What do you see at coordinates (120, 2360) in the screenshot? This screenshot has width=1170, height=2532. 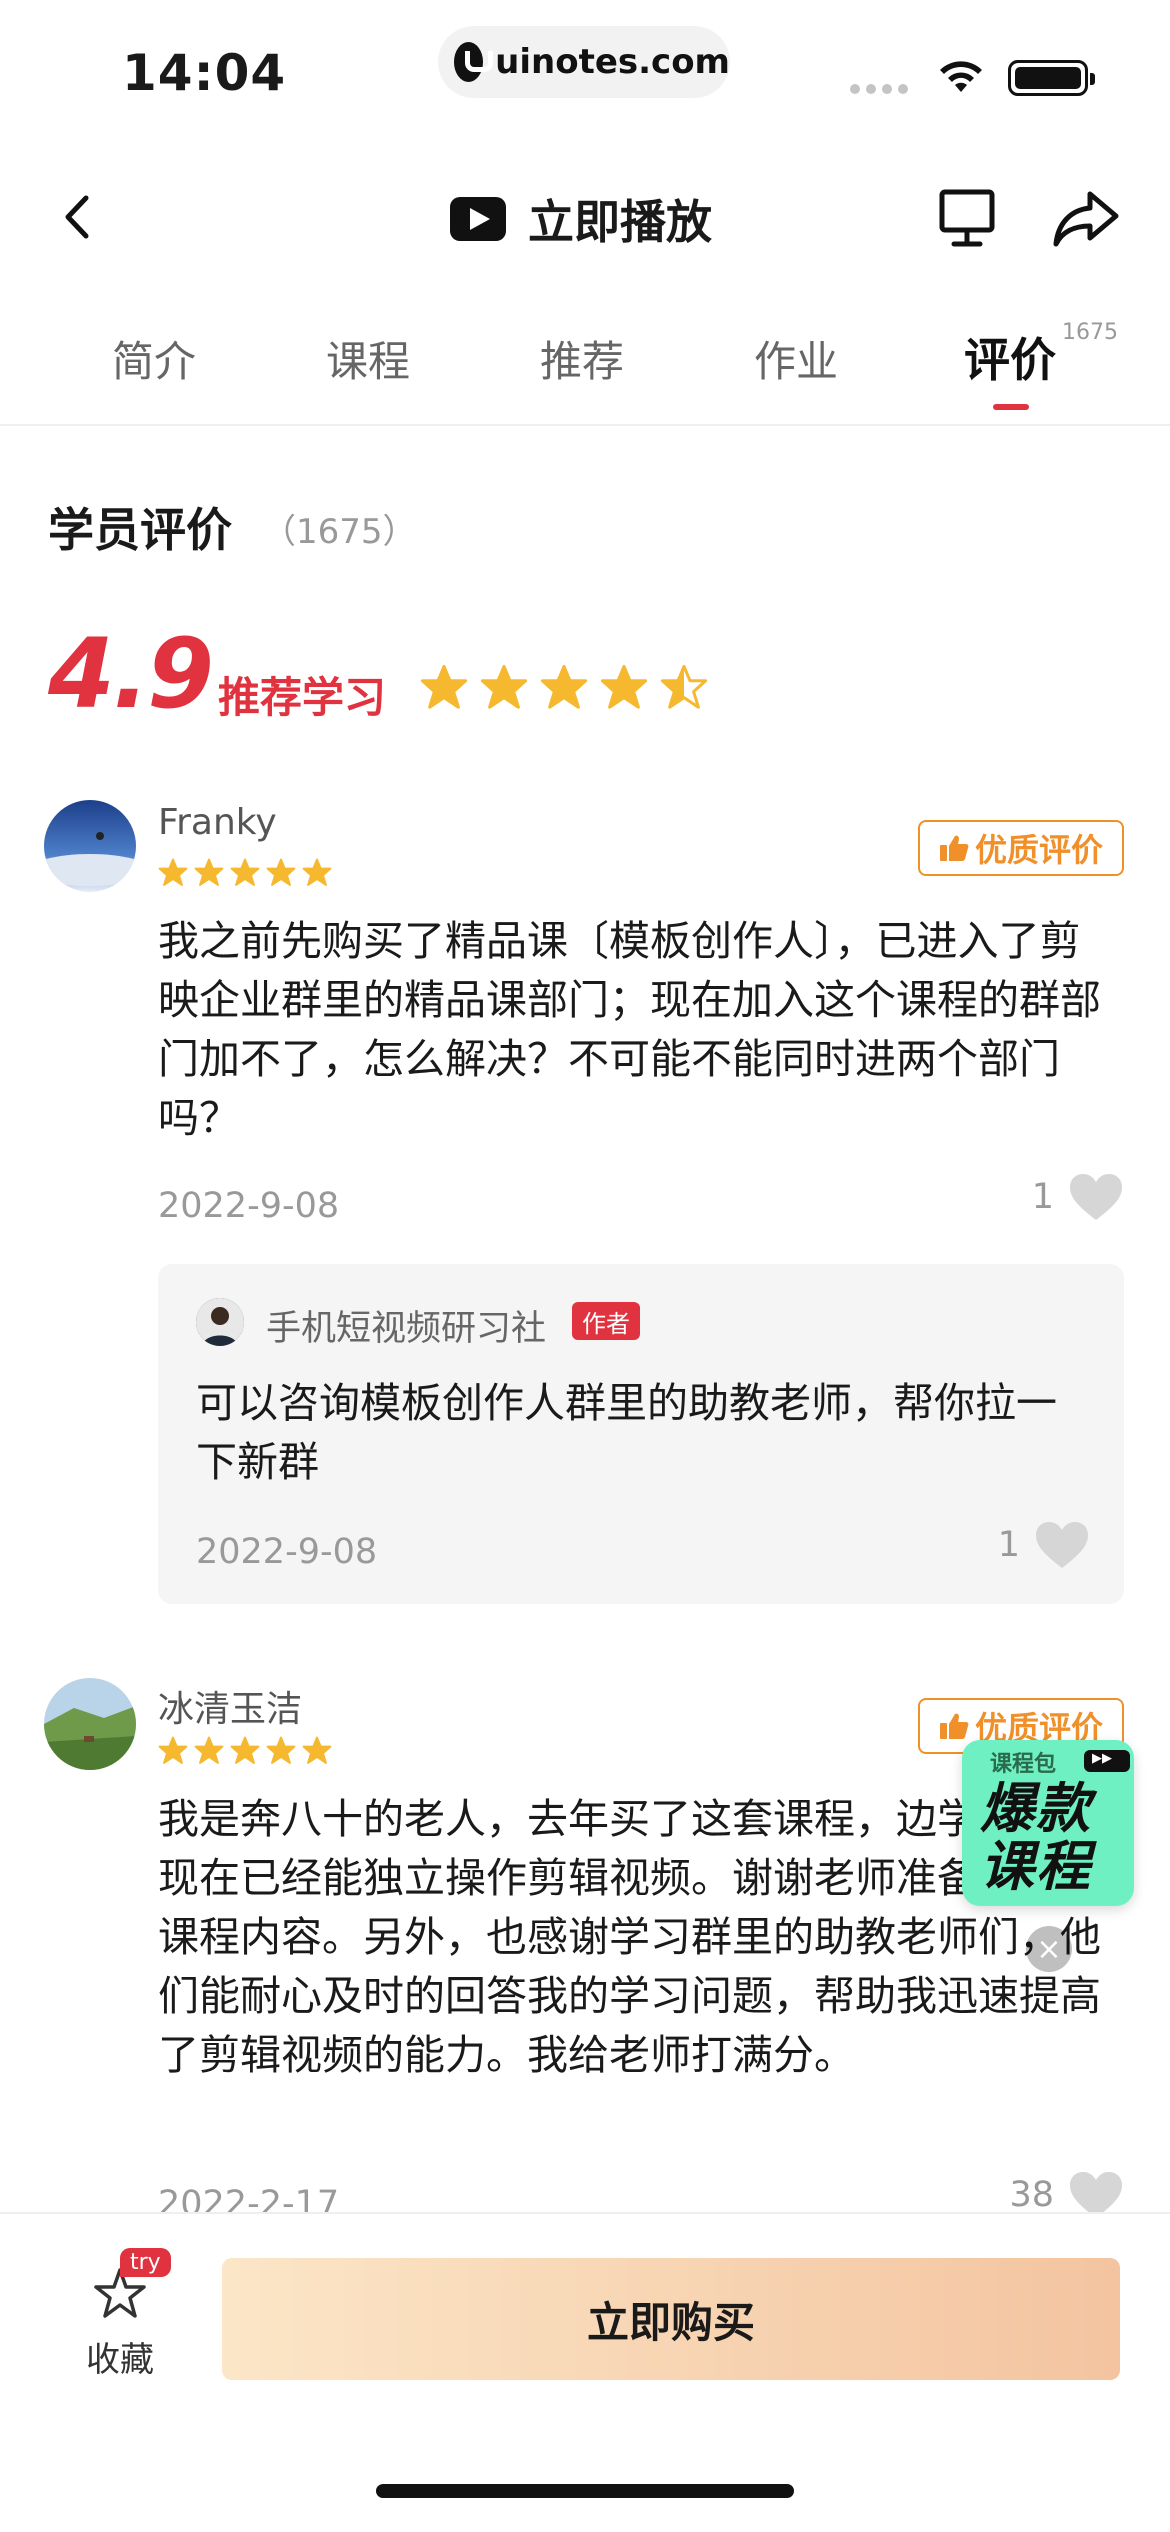 I see `favorite-label: 收藏` at bounding box center [120, 2360].